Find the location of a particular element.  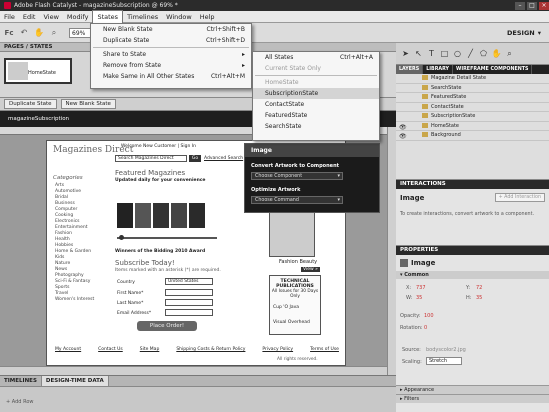

tab-design-time-data: DESIGN-TIME DATA is located at coordinates (75, 381).